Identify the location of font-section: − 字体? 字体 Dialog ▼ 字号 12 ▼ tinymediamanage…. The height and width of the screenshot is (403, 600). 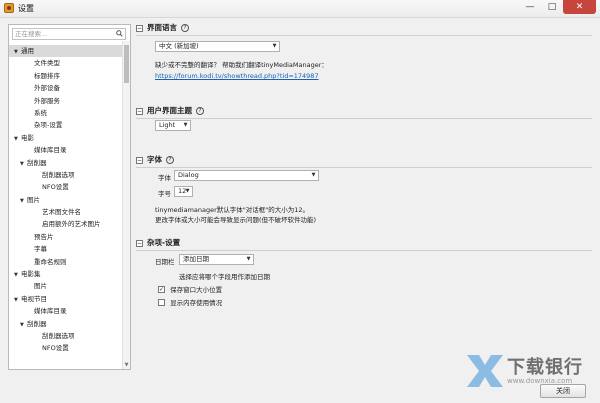
(364, 189).